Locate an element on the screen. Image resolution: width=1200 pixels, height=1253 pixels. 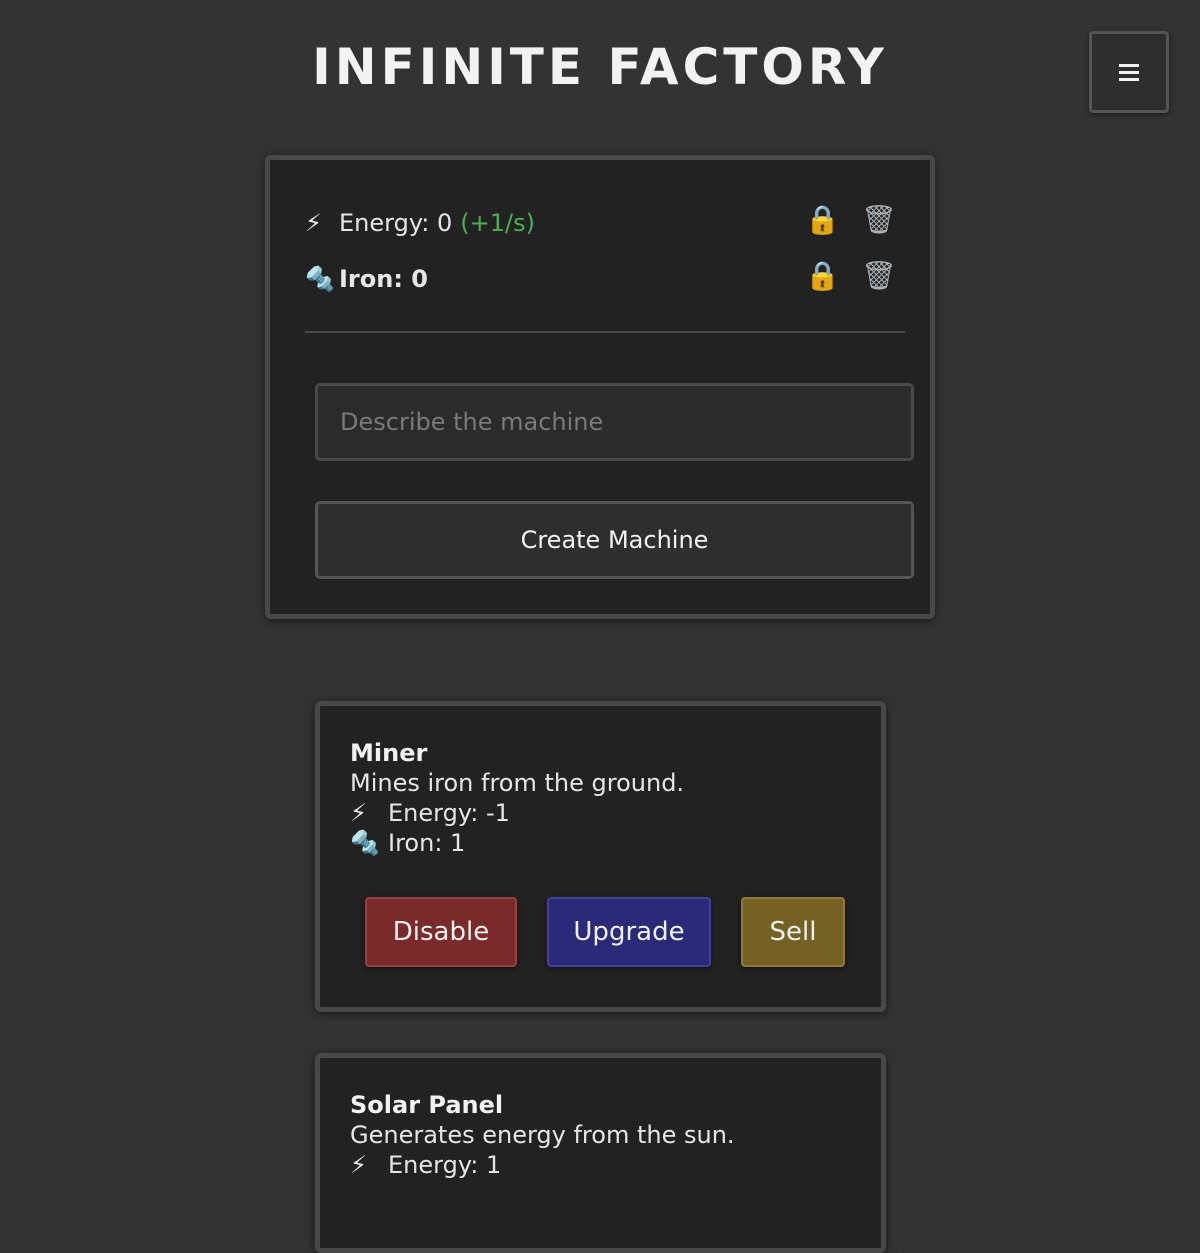
machine-description: Mines iron from the ground. is located at coordinates (517, 783).